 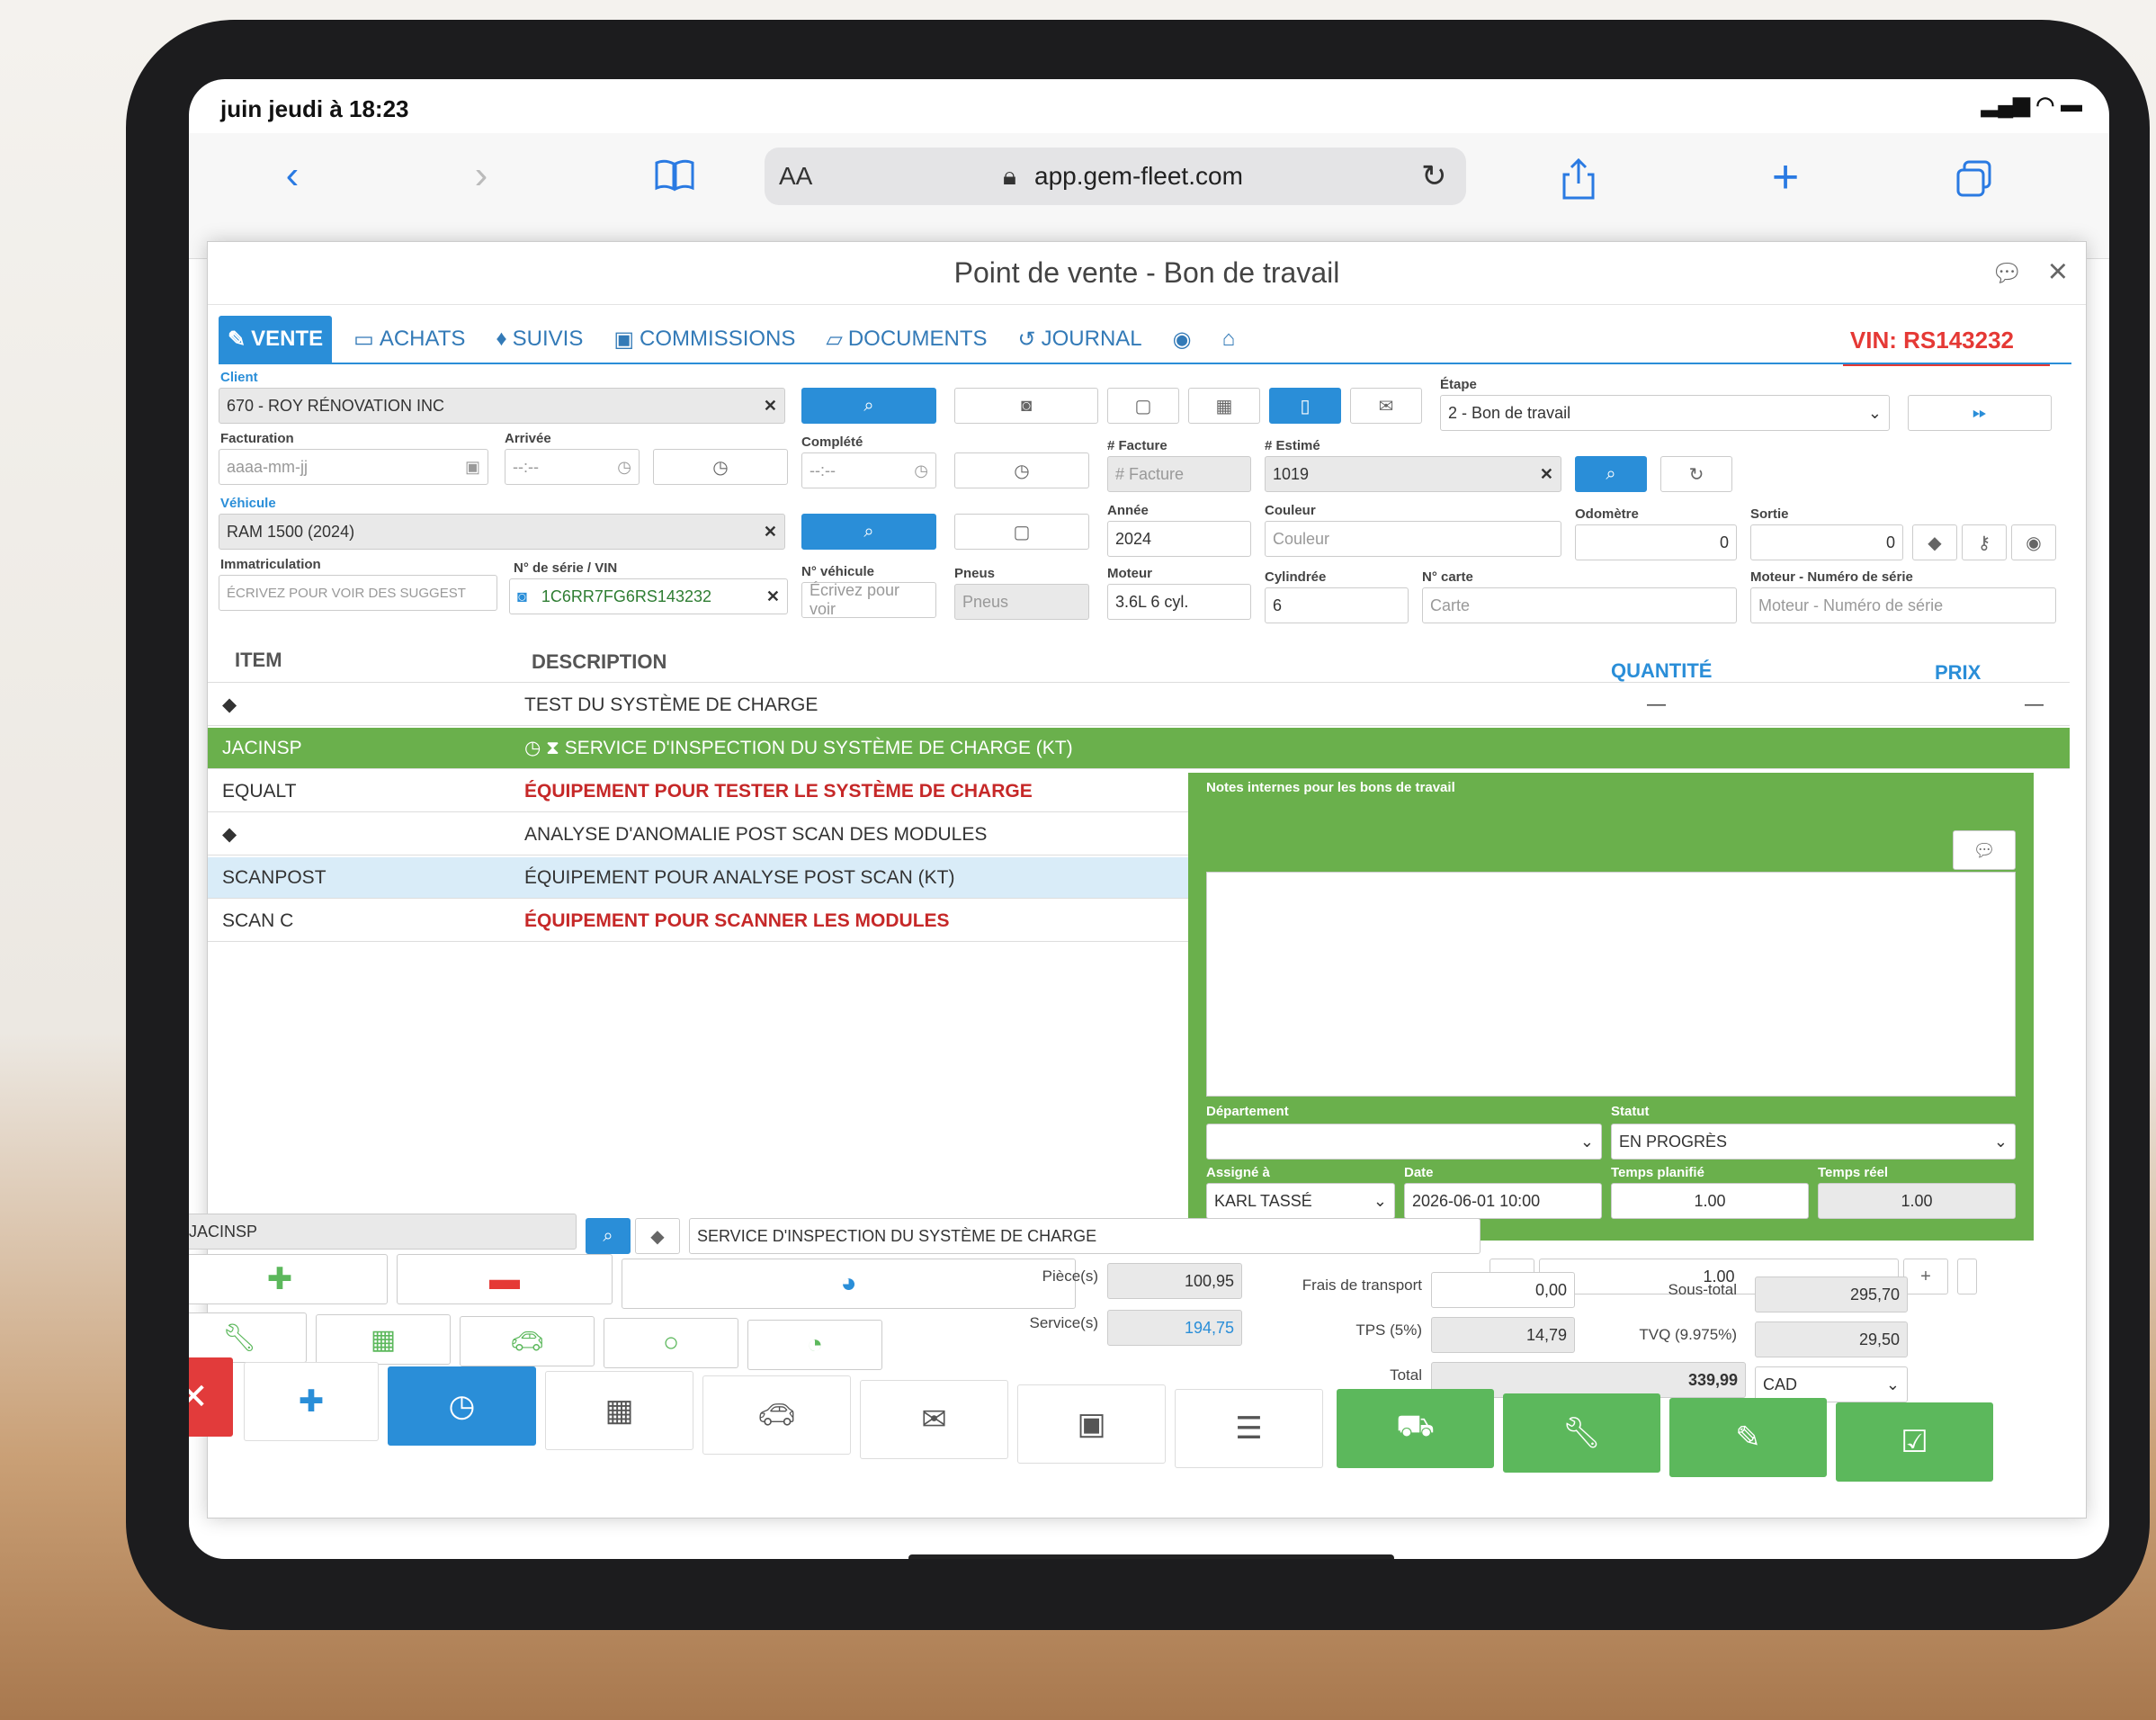 I want to click on complete-input: --:-- ◷, so click(x=868, y=470).